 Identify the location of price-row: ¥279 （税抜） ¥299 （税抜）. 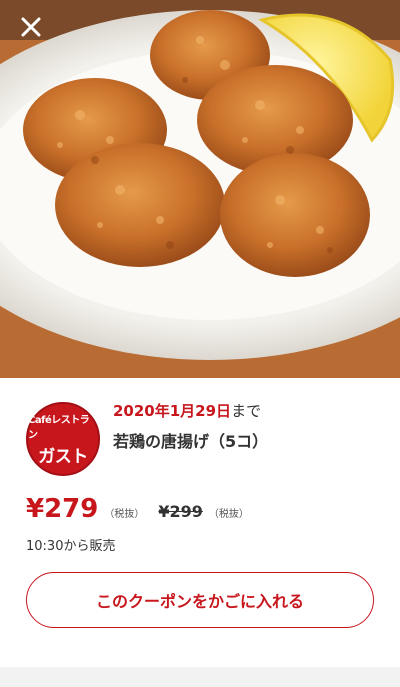
(137, 509).